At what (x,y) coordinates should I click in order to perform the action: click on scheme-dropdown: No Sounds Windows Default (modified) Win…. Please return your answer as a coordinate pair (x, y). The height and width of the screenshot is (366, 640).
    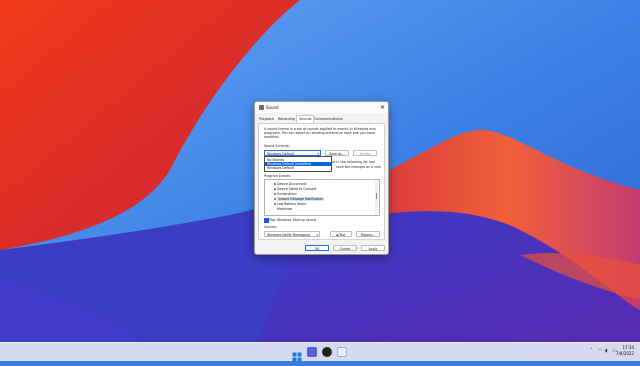
    Looking at the image, I should click on (298, 164).